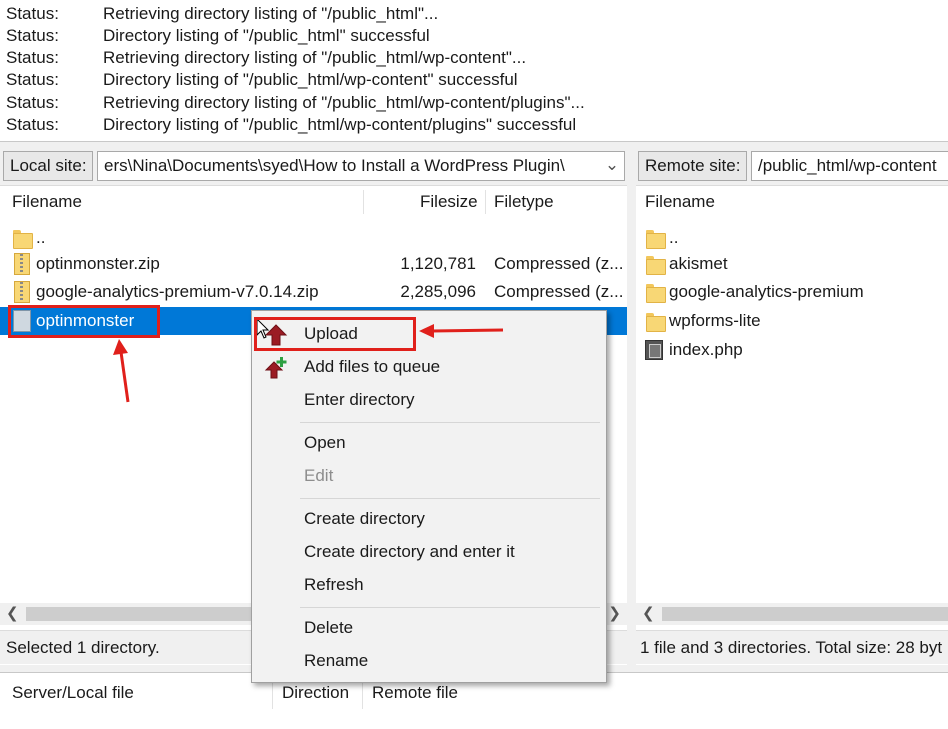 This screenshot has width=948, height=729. What do you see at coordinates (121, 371) in the screenshot?
I see `arrow-to-folder-icon` at bounding box center [121, 371].